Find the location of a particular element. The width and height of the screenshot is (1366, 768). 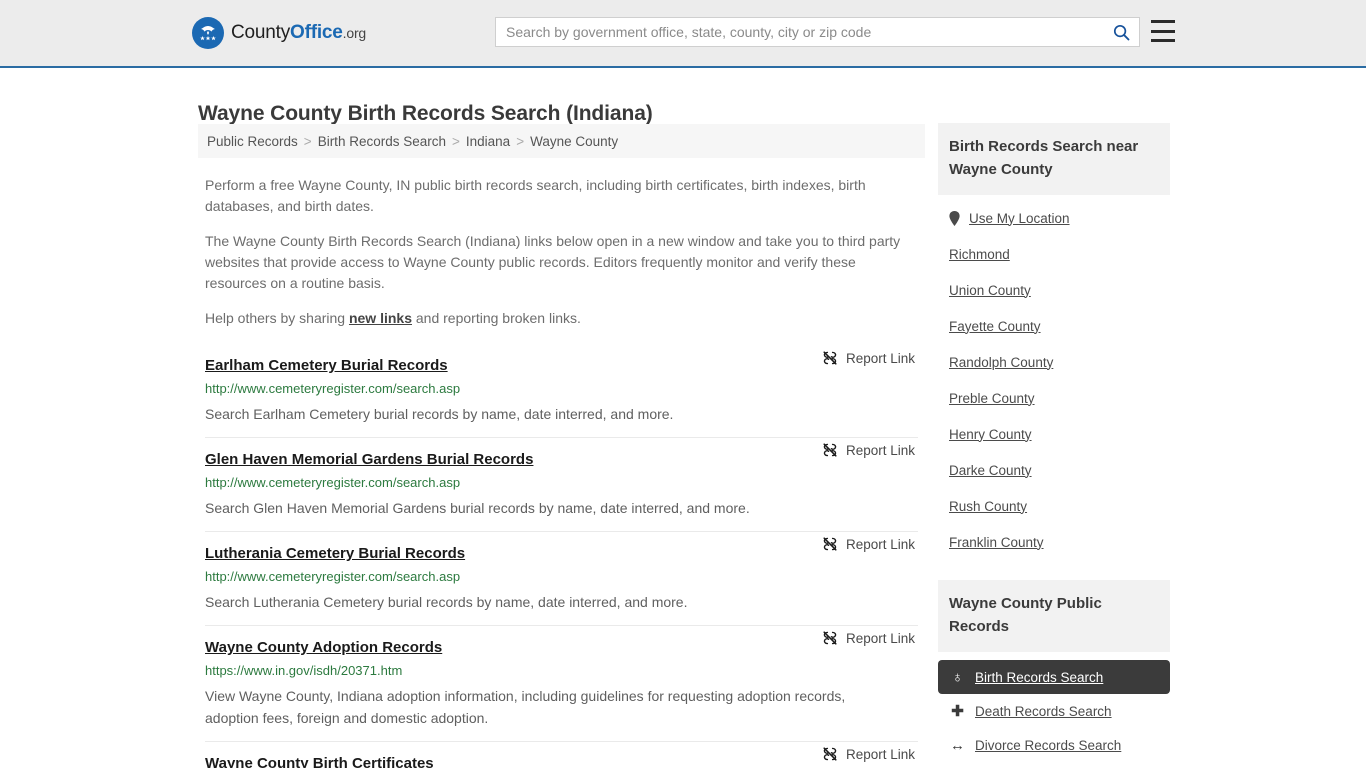

countyoffice-eagle-logo-icon is located at coordinates (208, 33).